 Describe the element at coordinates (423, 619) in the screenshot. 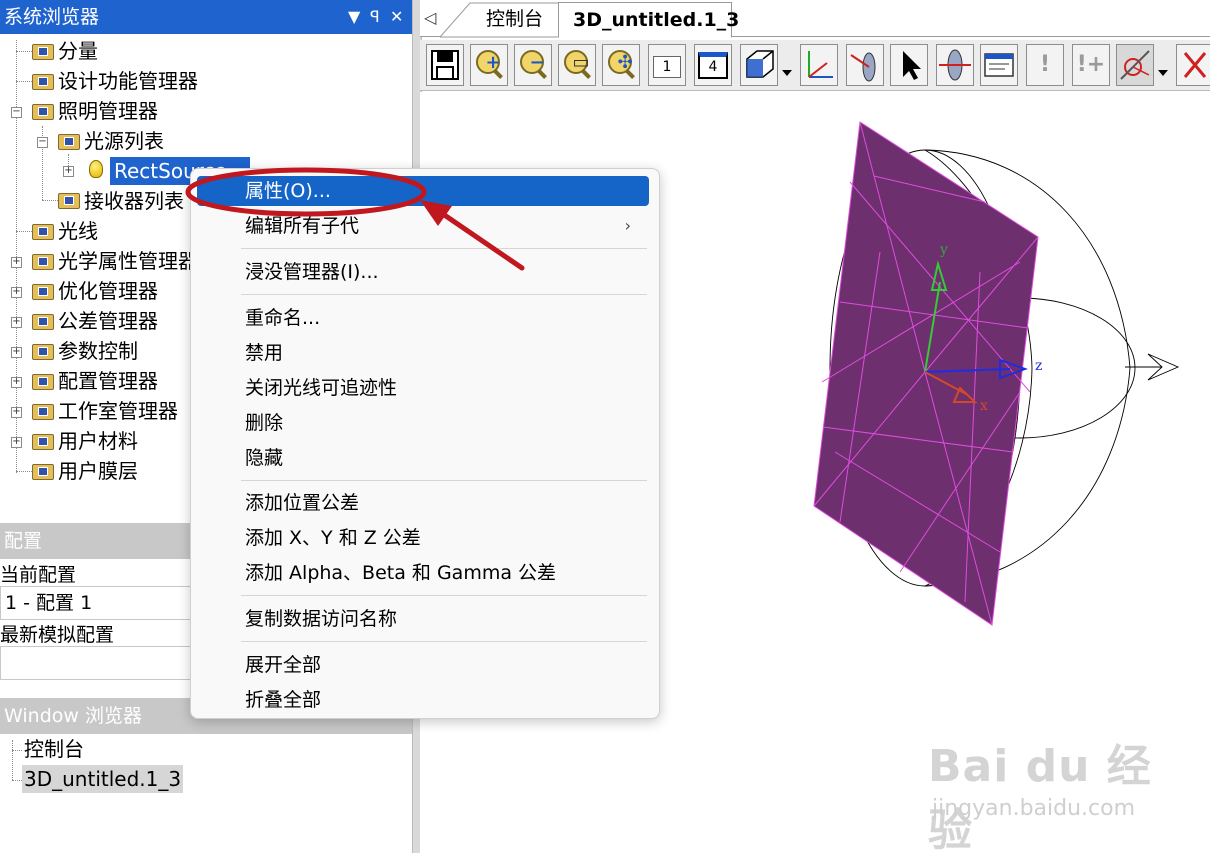

I see `menu-item-copy-data-access-name: 复制数据访问名称` at that location.